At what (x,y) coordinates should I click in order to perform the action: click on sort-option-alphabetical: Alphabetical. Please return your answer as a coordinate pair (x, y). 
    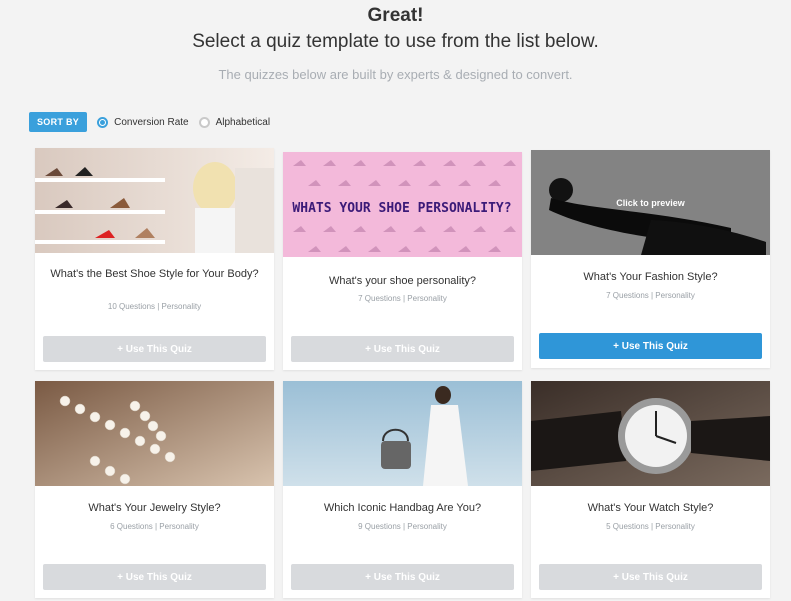
    Looking at the image, I should click on (234, 122).